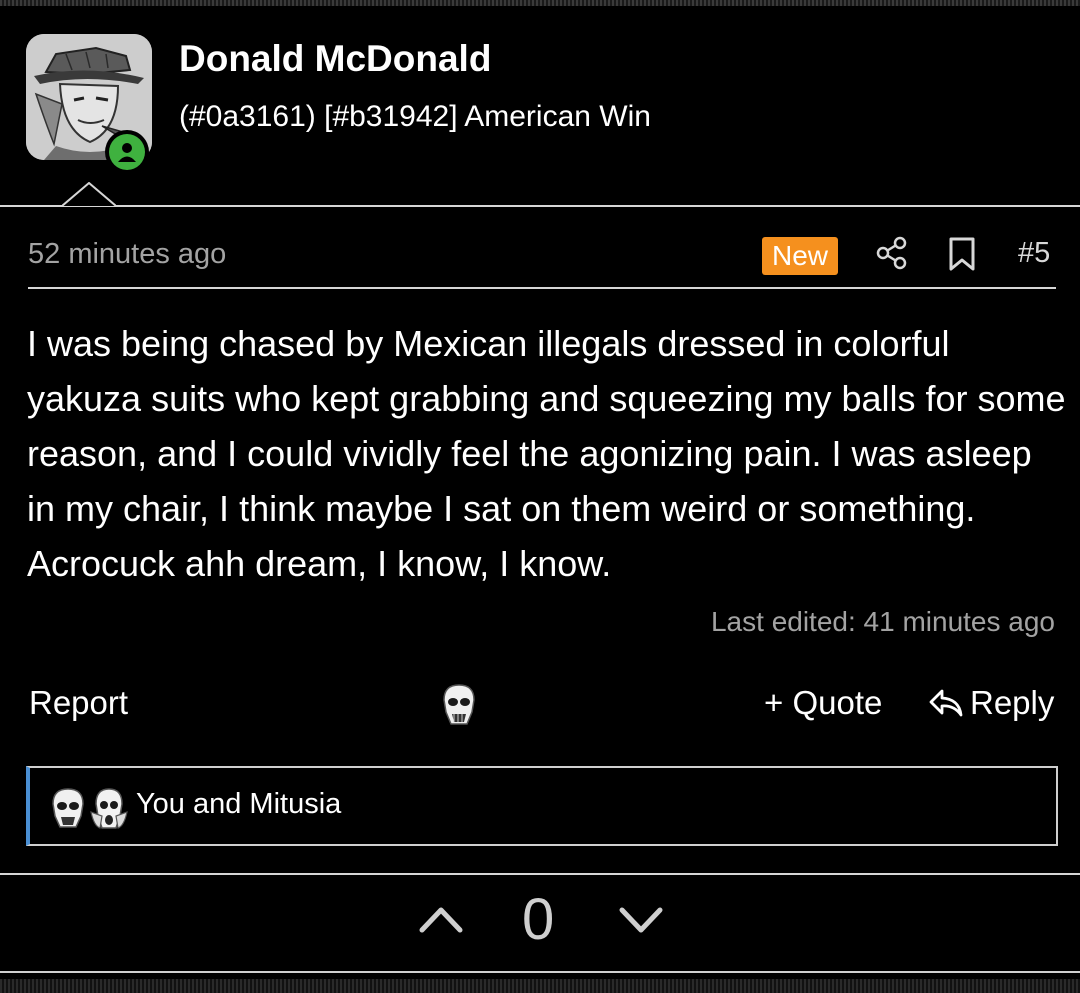 This screenshot has width=1080, height=993. I want to click on reply-arrow-icon, so click(946, 703).